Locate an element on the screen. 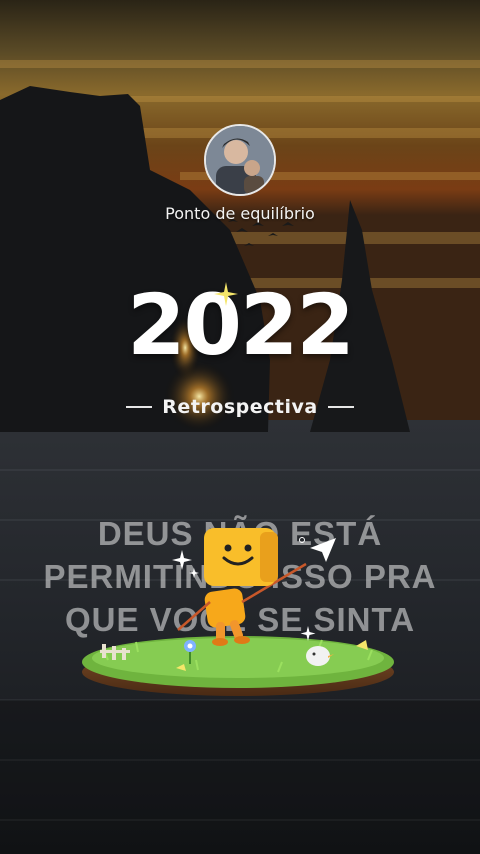 The image size is (480, 854). profile-header: Ponto de equilíbrio is located at coordinates (240, 173).